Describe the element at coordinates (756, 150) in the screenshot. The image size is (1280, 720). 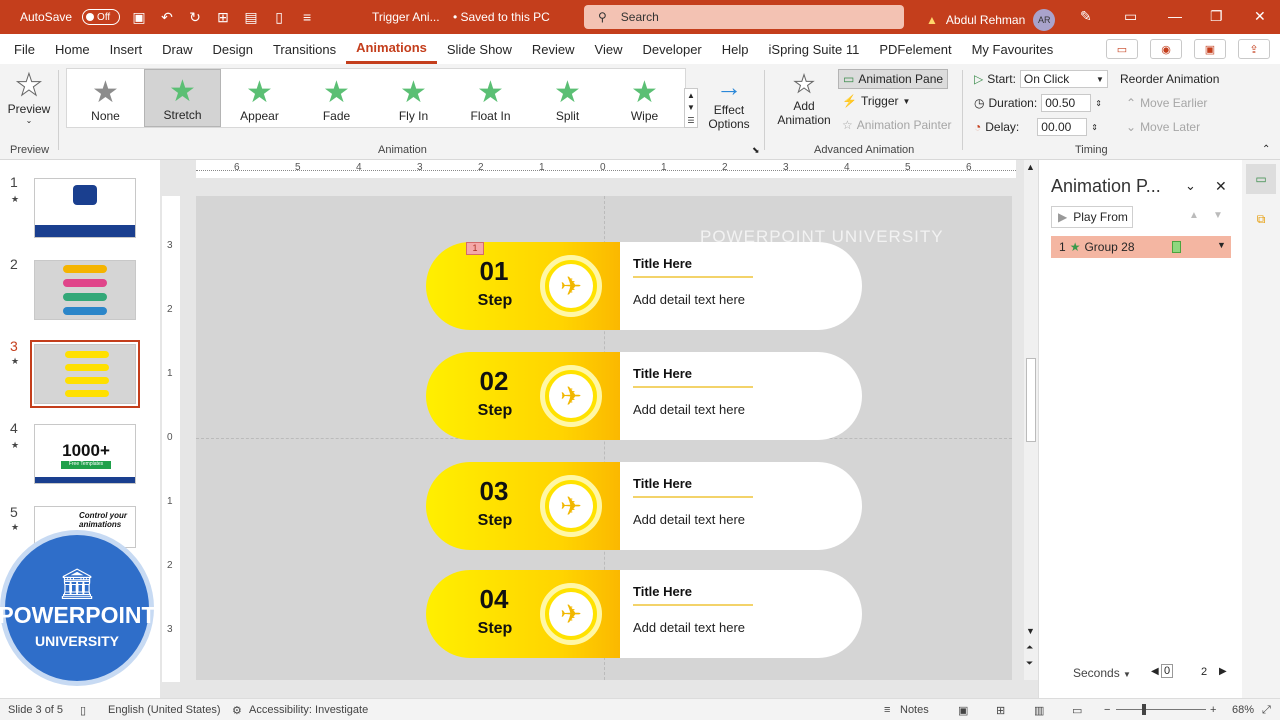
I see `dialog-launcher-icon: ⬊` at that location.